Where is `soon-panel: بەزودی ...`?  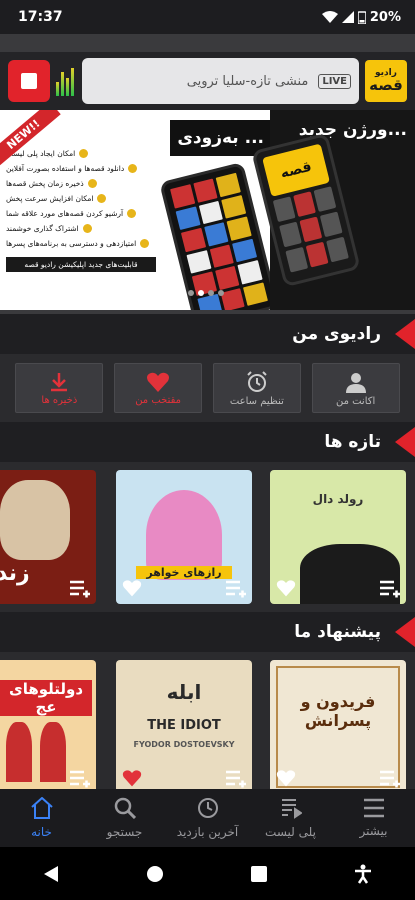
soon-panel: بەزودی ... is located at coordinates (219, 210).